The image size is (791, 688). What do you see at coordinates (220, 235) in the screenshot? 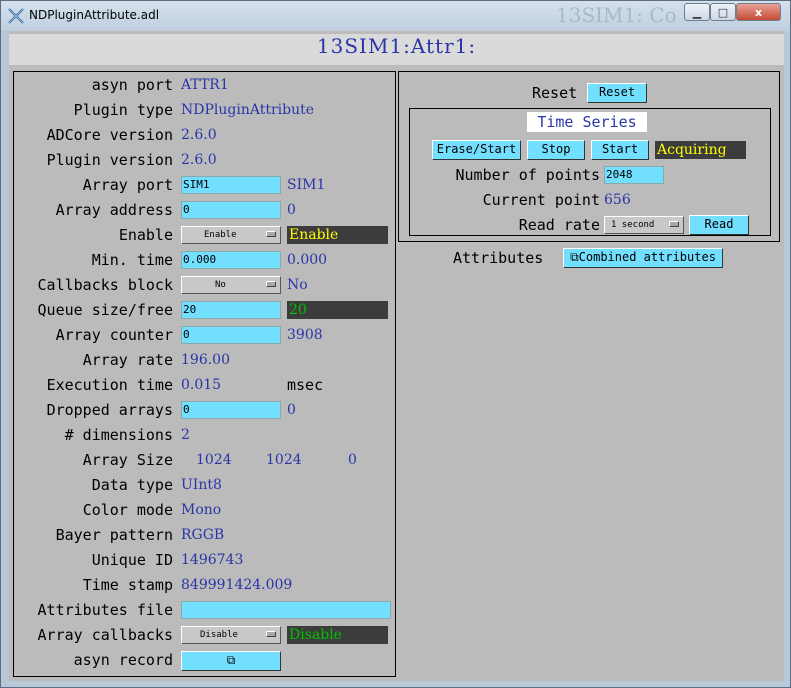
I see `enable-select-value: Enable` at bounding box center [220, 235].